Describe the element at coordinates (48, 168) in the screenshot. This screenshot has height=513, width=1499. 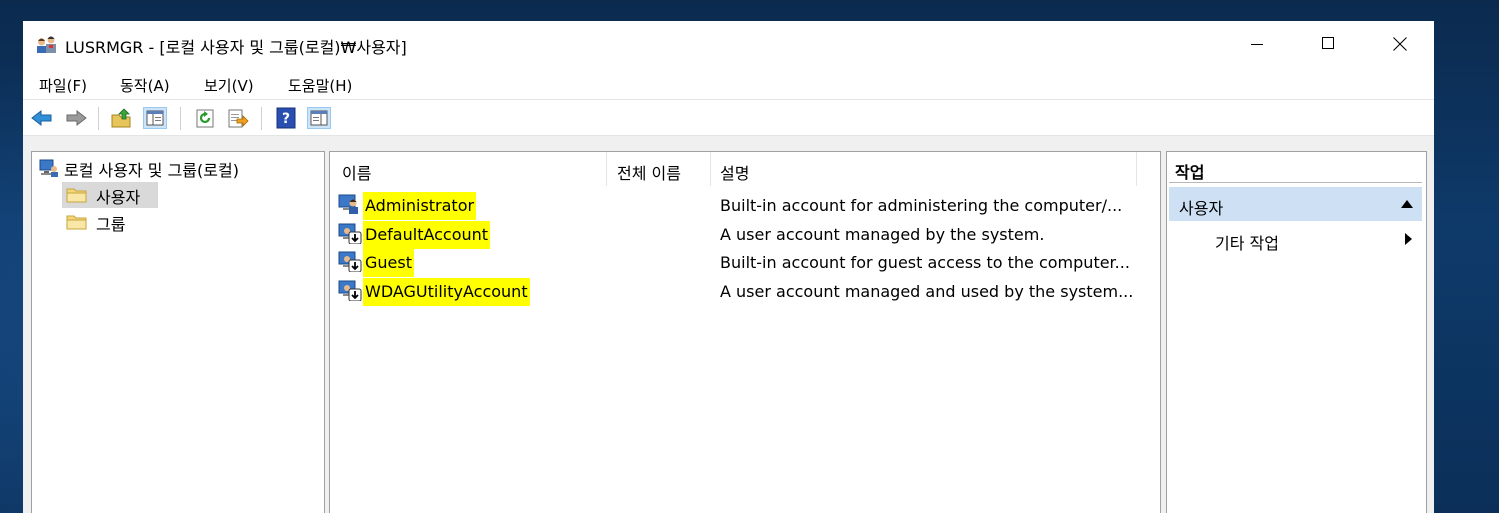
I see `local-users-groups-icon` at that location.